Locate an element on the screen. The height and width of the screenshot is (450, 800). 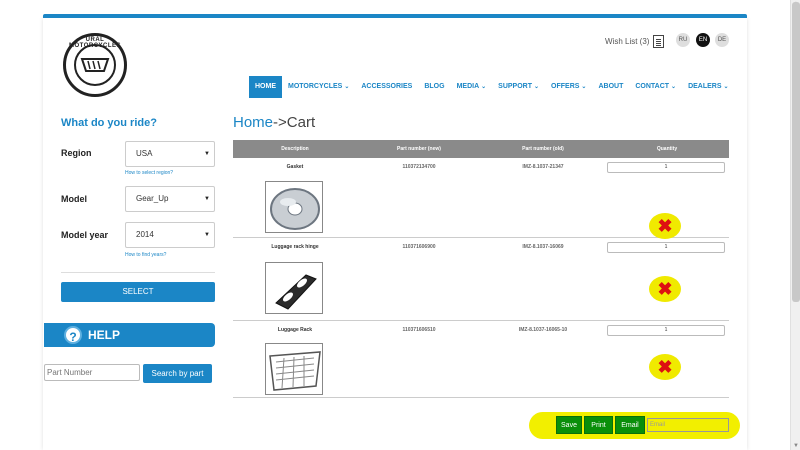
nav-home: HOME is located at coordinates (265, 87).